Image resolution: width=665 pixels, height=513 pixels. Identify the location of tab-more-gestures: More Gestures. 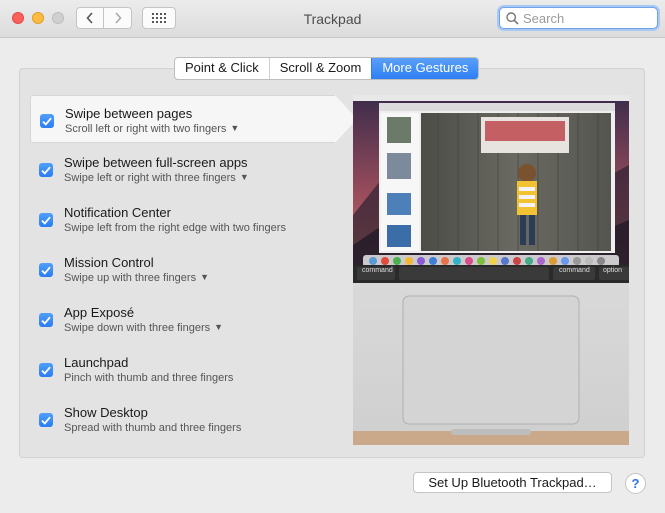
(425, 68).